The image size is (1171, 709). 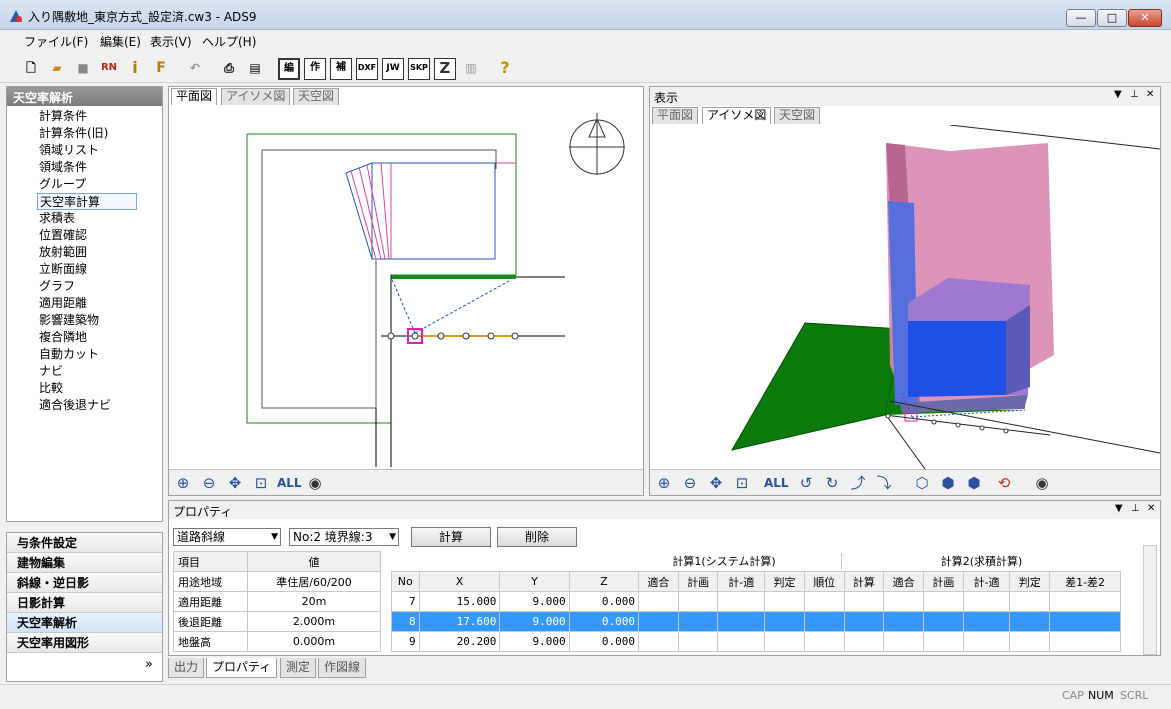 What do you see at coordinates (690, 483) in the screenshot?
I see `iso-zoom-out-icon: ⊖` at bounding box center [690, 483].